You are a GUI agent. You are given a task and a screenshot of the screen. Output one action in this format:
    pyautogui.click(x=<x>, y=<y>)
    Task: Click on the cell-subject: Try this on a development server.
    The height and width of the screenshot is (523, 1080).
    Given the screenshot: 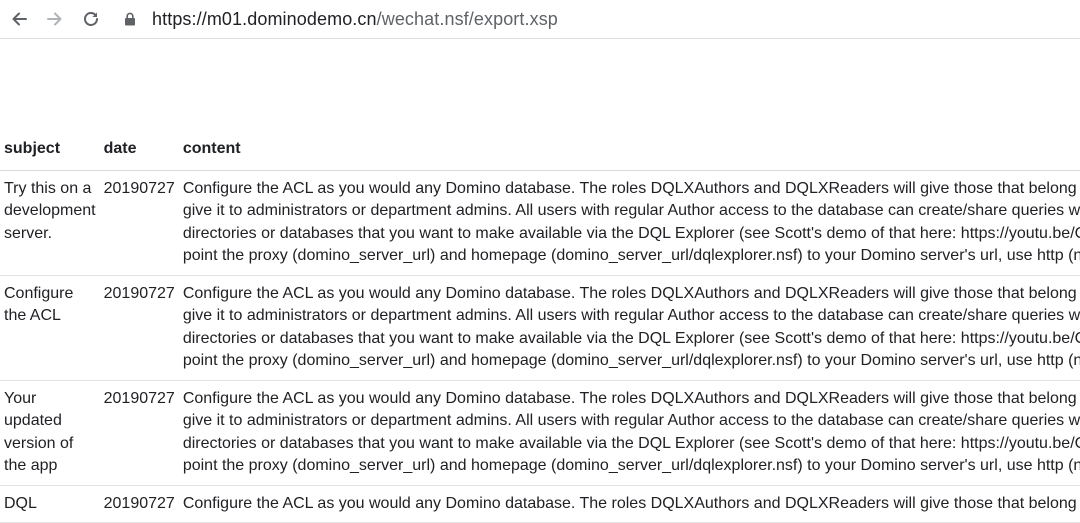 What is the action you would take?
    pyautogui.click(x=50, y=223)
    